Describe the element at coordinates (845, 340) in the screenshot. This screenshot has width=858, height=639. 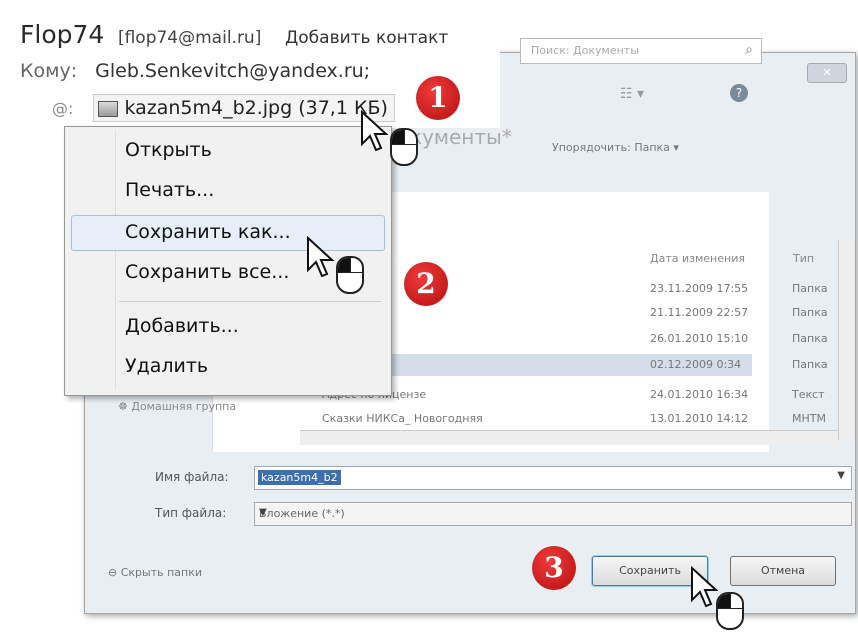
I see `vertical-scrollbar` at that location.